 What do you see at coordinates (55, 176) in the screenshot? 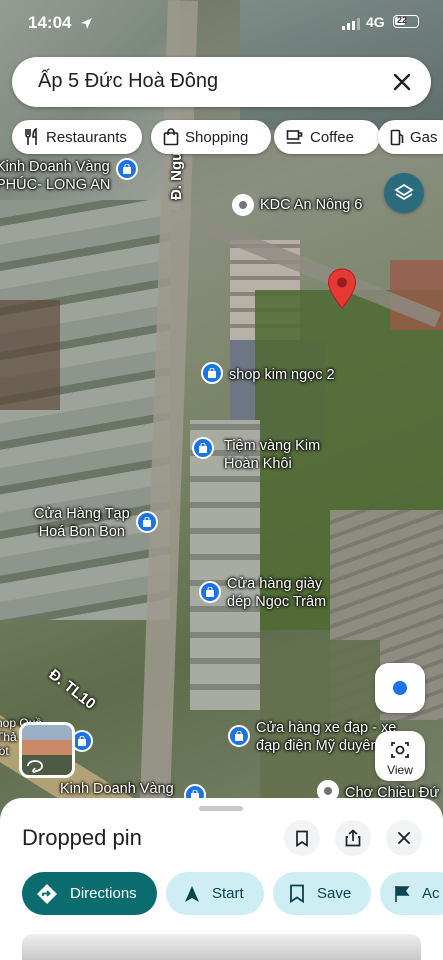
I see `poi-label: Kinh Doanh Vàng PHÚC- LONG AN` at bounding box center [55, 176].